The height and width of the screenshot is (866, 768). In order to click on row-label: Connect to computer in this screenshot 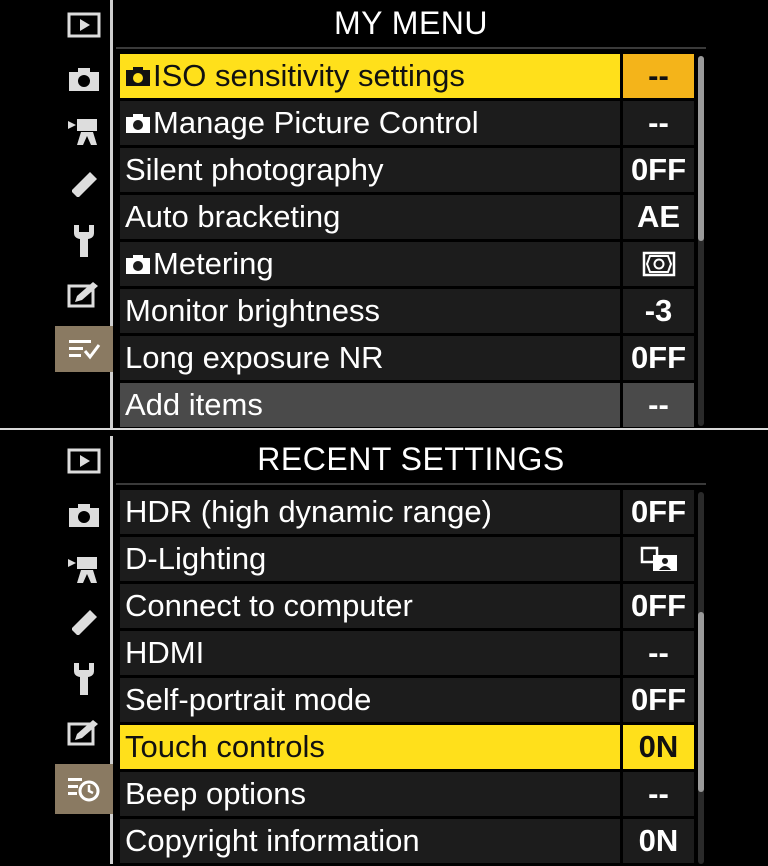, I will do `click(370, 606)`.